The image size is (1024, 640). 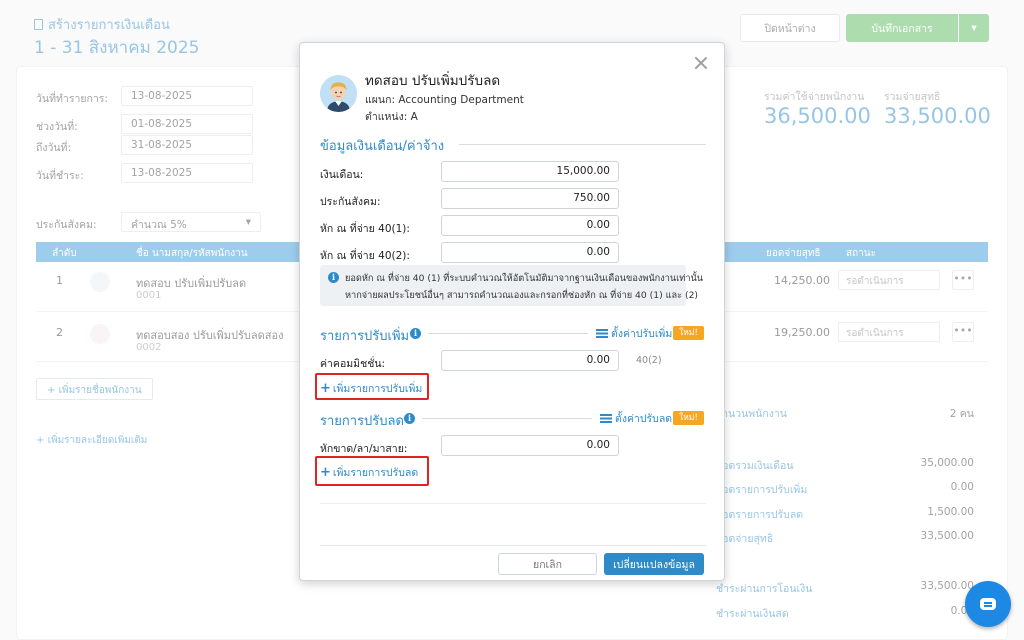 I want to click on add-decrease-item-link: + เพิ่มรายการปรับลด, so click(x=369, y=472).